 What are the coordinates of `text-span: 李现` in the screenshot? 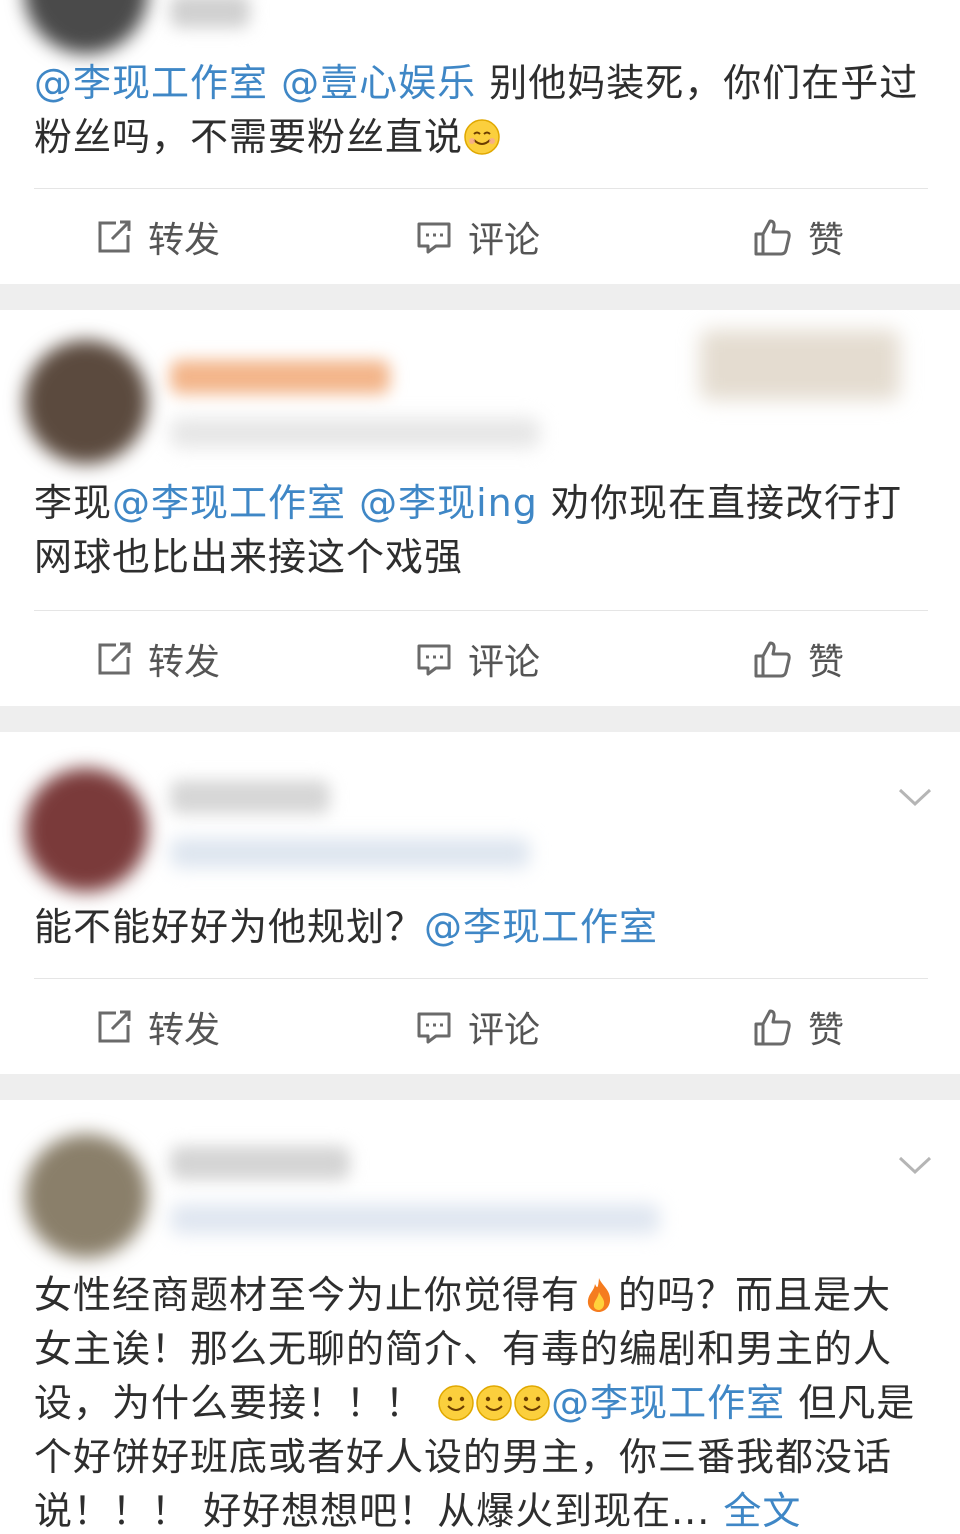 It's located at (73, 503).